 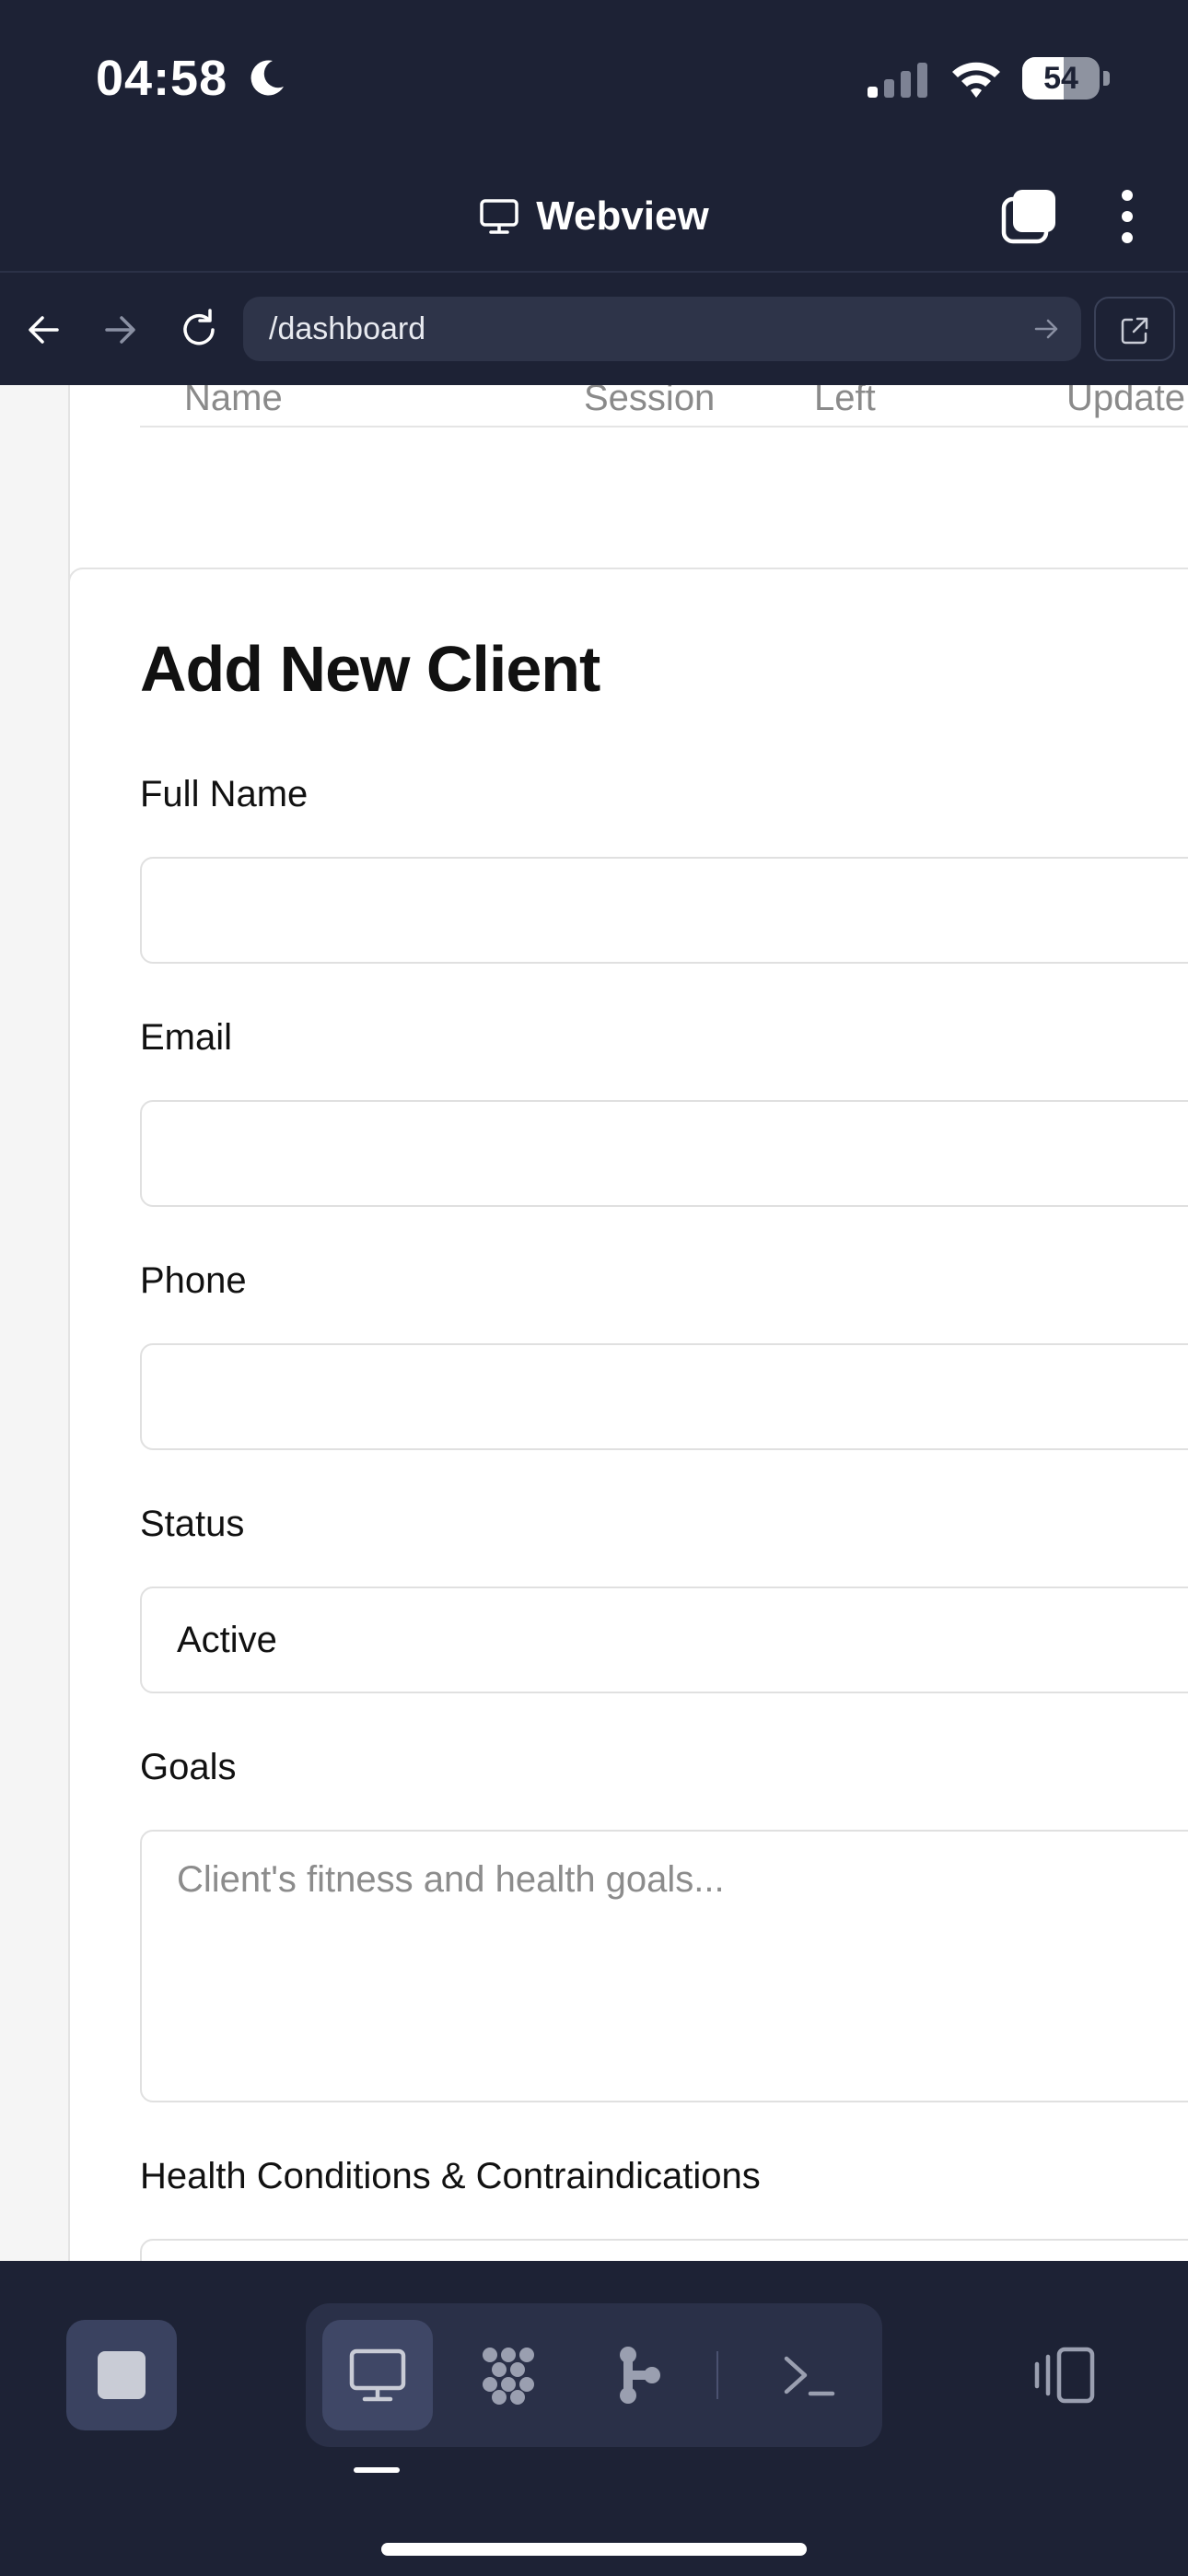 I want to click on column-header-left: Left, so click(x=845, y=401).